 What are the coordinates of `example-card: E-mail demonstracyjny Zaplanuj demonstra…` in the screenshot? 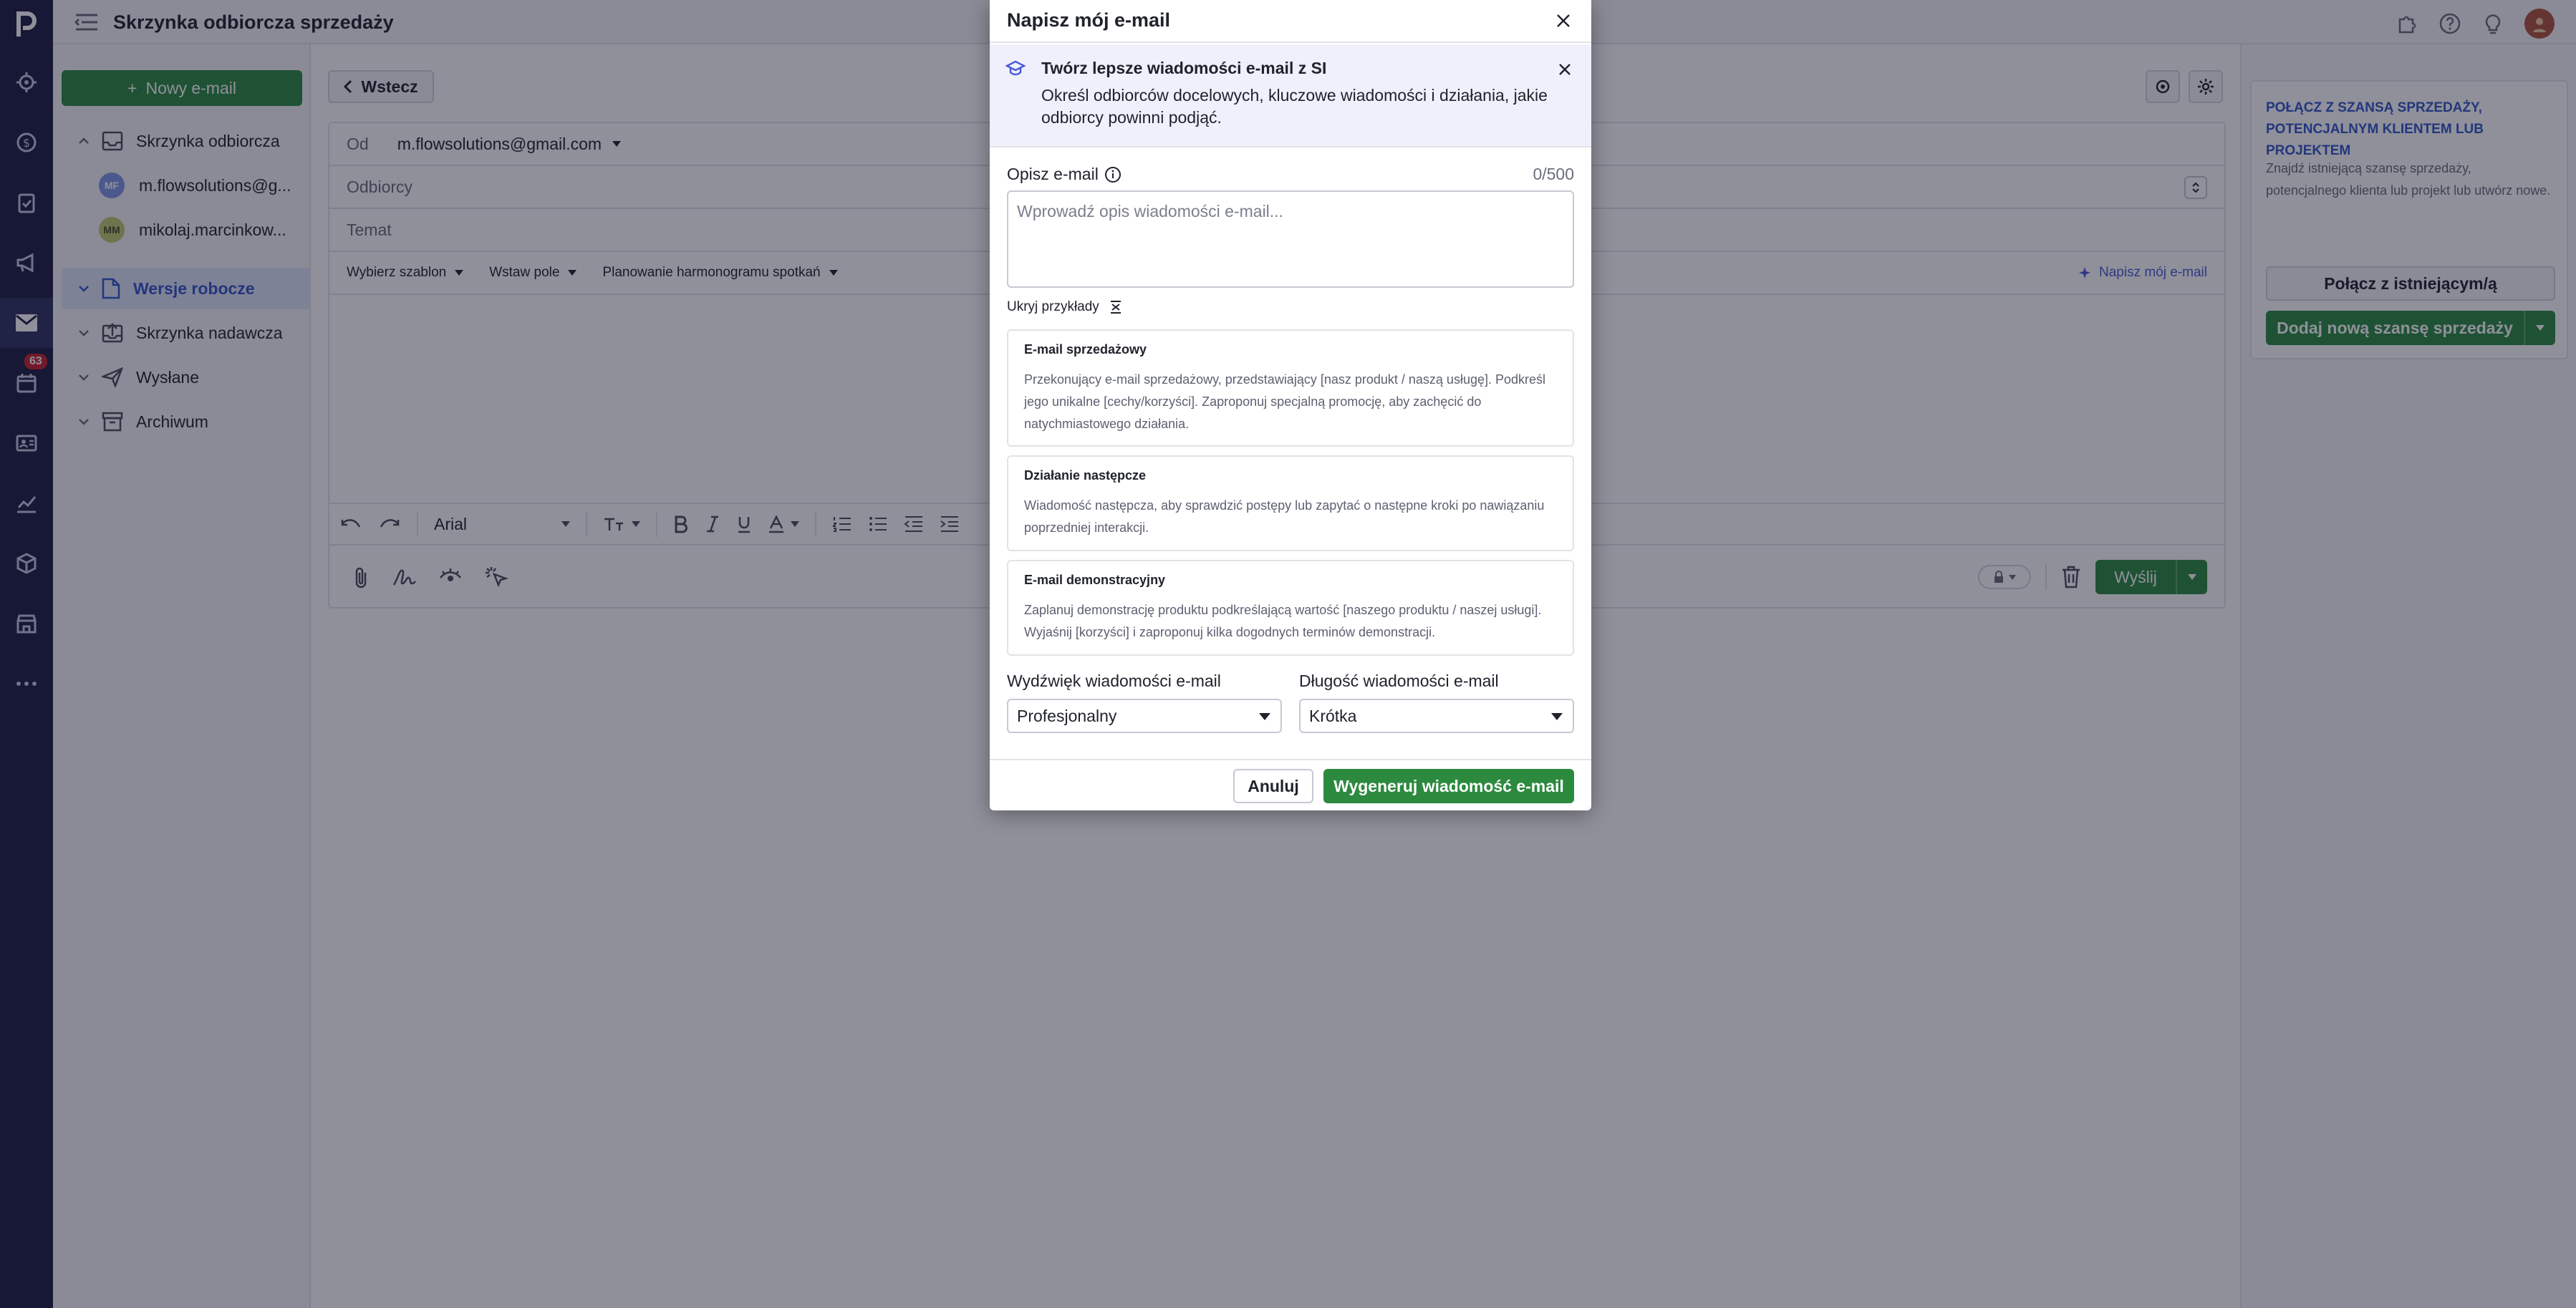 It's located at (1290, 608).